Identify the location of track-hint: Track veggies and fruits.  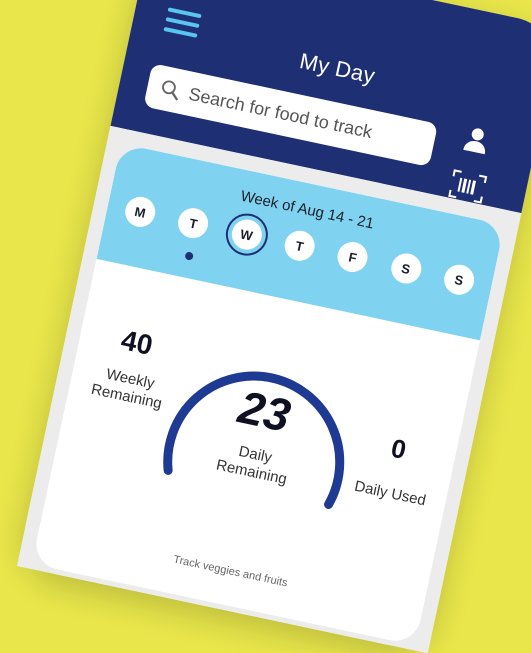
(230, 571).